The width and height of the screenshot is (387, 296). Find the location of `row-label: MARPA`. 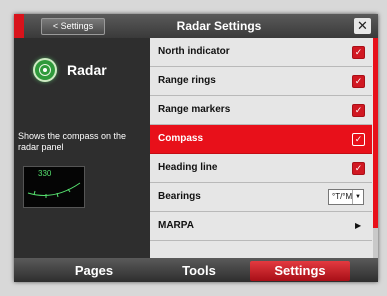

row-label: MARPA is located at coordinates (176, 225).